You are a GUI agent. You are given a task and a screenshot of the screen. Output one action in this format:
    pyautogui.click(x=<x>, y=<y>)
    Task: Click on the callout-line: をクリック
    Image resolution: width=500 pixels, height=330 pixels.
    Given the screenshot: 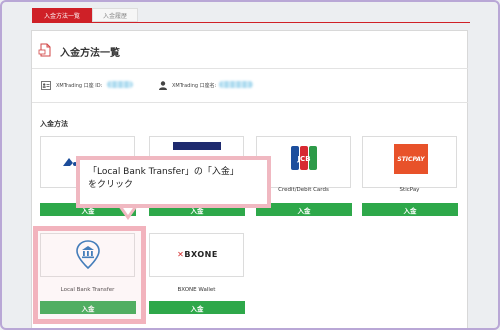 What is the action you would take?
    pyautogui.click(x=111, y=185)
    